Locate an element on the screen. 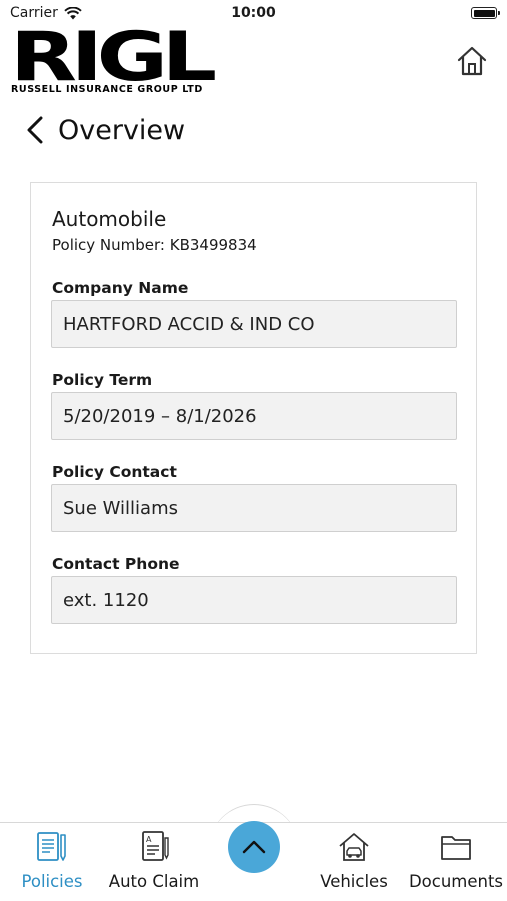  policy-contact-field: Sue Williams is located at coordinates (254, 508).